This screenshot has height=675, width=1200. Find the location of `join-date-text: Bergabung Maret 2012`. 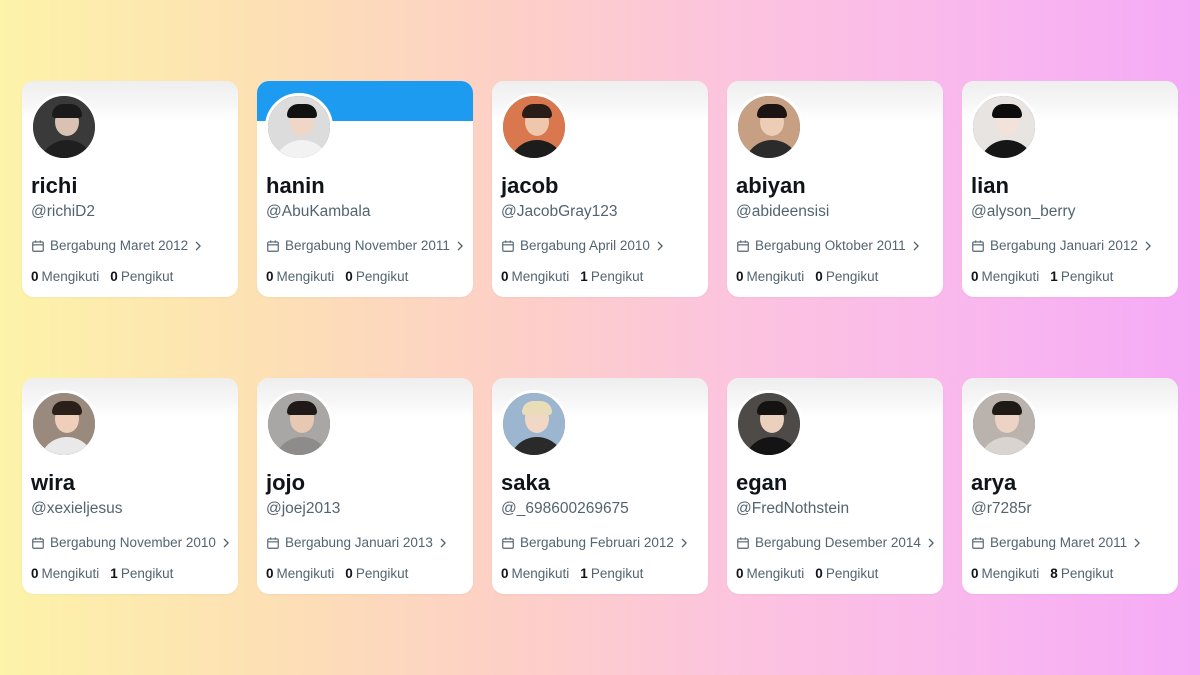

join-date-text: Bergabung Maret 2012 is located at coordinates (119, 245).